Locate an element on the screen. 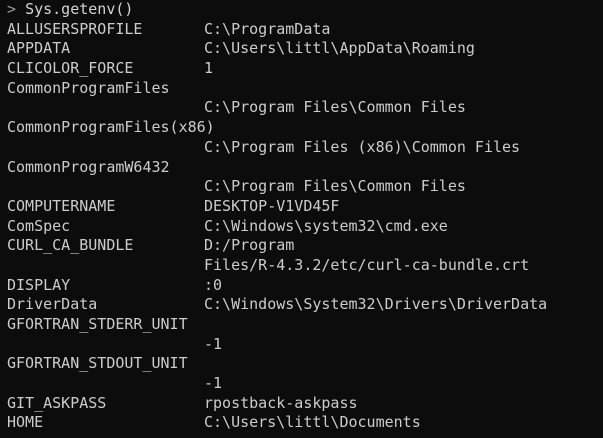 Image resolution: width=603 pixels, height=438 pixels. env-row: CLICOLOR_FORCE 1 is located at coordinates (301, 69).